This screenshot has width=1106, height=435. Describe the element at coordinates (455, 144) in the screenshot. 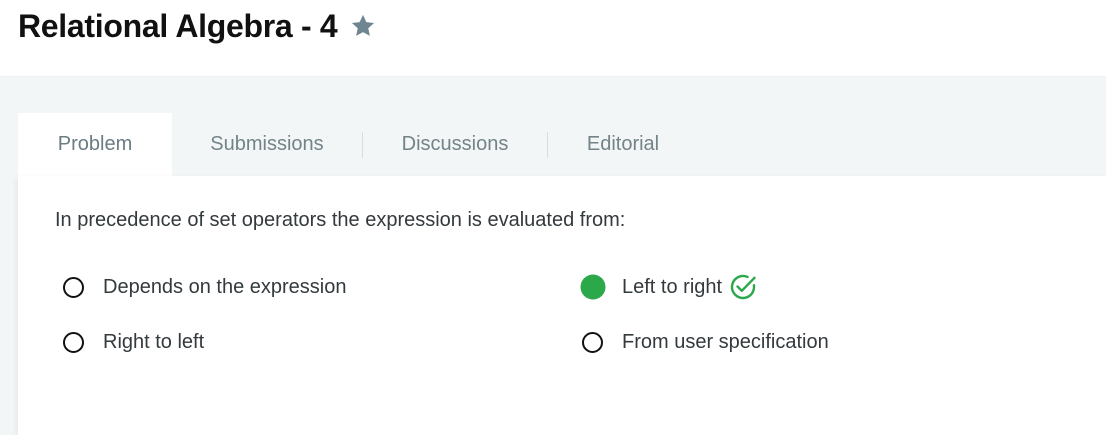

I see `tab-discussions: Discussions` at that location.